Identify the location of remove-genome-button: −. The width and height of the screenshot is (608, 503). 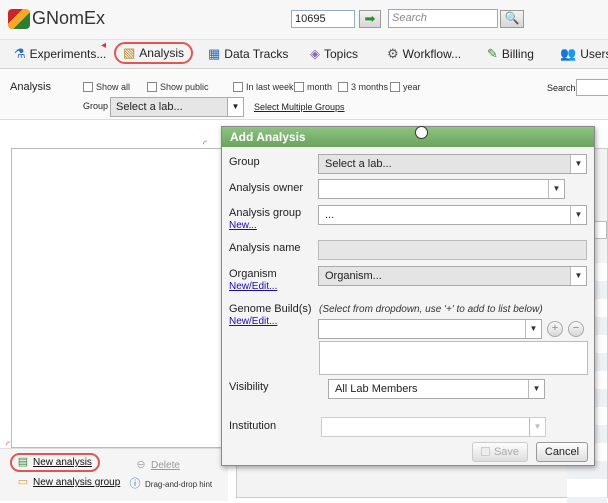
(576, 329).